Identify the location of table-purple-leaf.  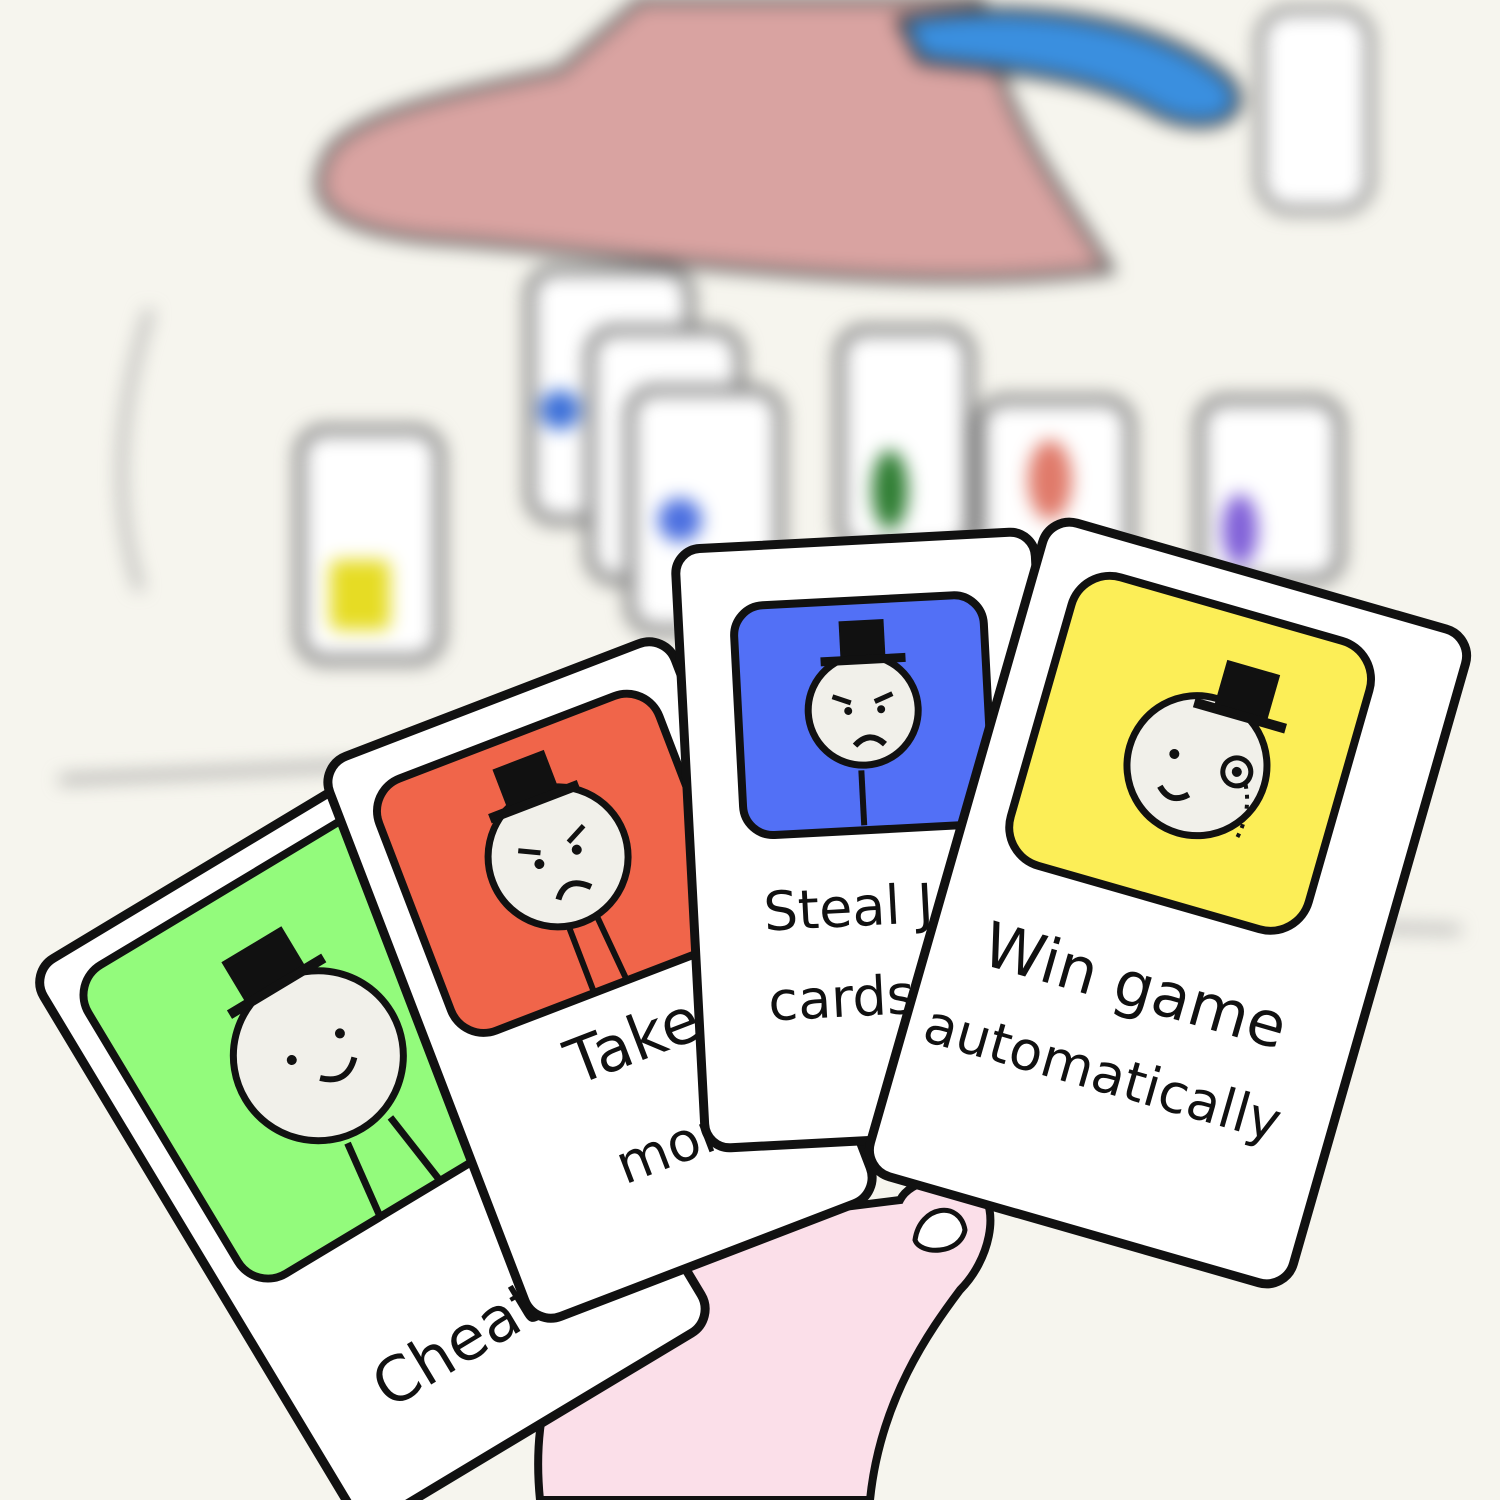
(1240, 530).